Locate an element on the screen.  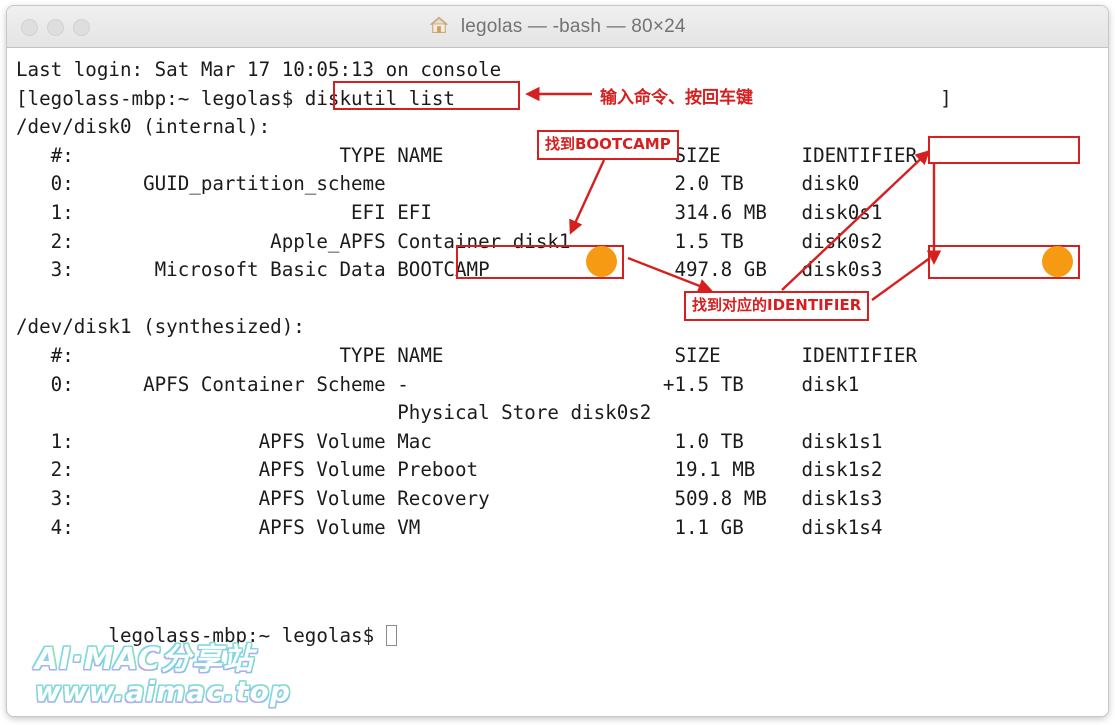
home-icon is located at coordinates (439, 28).